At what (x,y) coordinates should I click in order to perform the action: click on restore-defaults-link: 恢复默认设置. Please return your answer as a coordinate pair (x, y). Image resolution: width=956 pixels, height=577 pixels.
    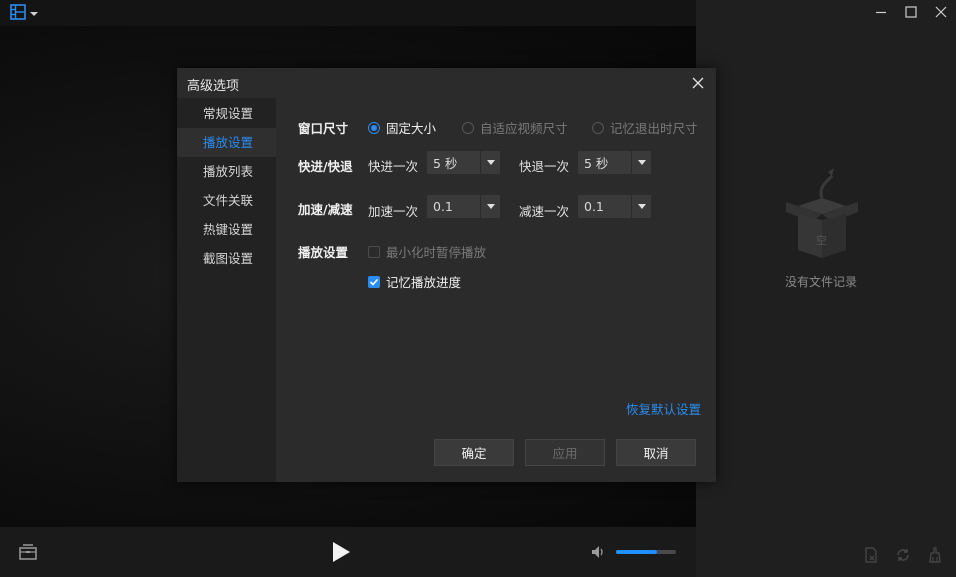
    Looking at the image, I should click on (663, 408).